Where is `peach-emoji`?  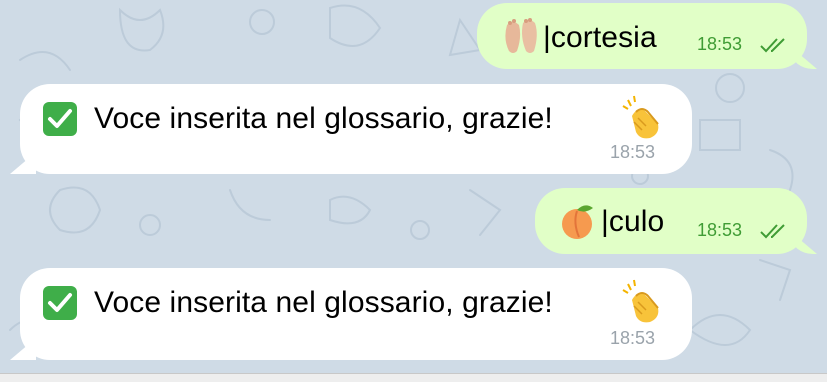 peach-emoji is located at coordinates (577, 223).